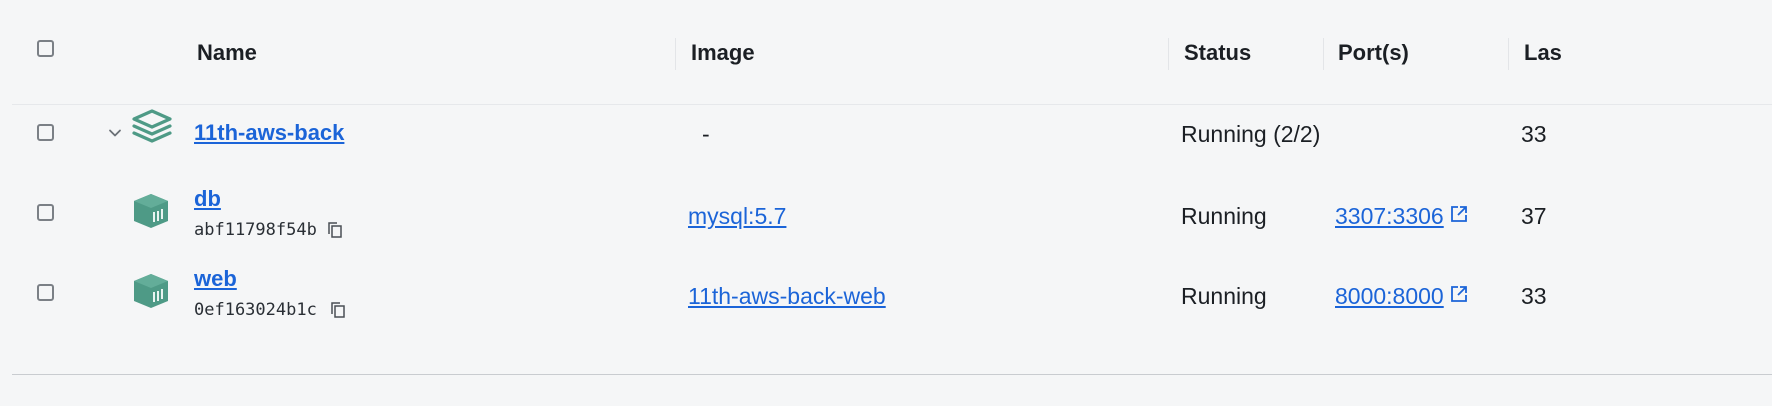 This screenshot has height=406, width=1772. I want to click on column-header-image: Image, so click(723, 53).